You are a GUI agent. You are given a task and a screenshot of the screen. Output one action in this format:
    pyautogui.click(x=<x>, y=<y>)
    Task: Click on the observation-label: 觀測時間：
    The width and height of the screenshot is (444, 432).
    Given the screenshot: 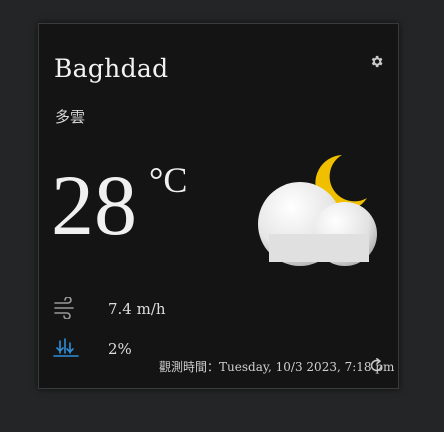 What is the action you would take?
    pyautogui.click(x=189, y=367)
    